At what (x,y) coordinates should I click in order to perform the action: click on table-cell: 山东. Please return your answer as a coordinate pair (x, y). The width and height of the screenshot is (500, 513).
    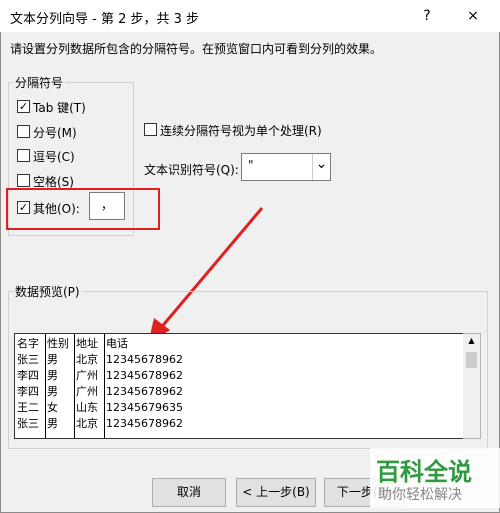
    Looking at the image, I should click on (87, 407).